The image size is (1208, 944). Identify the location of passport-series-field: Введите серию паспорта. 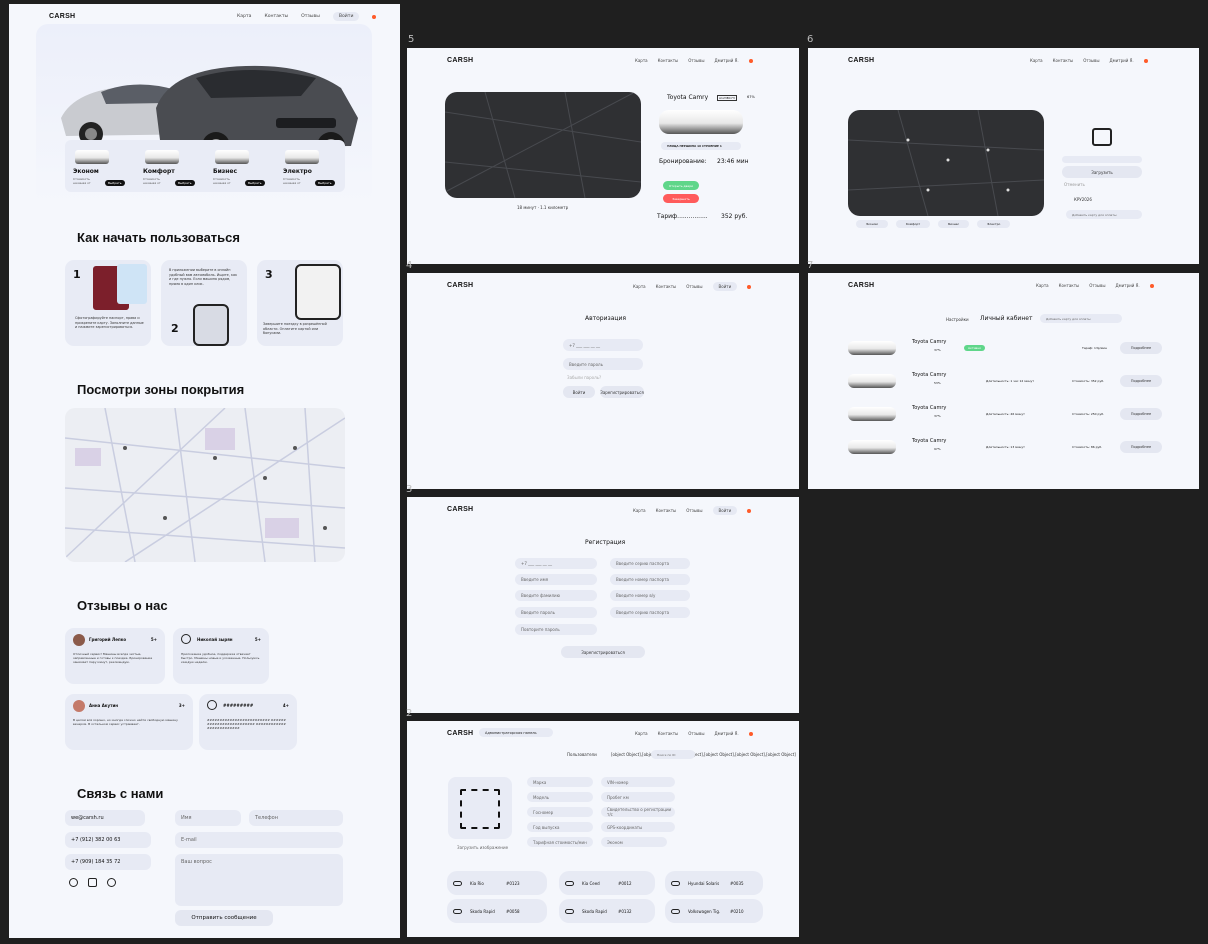
(650, 563).